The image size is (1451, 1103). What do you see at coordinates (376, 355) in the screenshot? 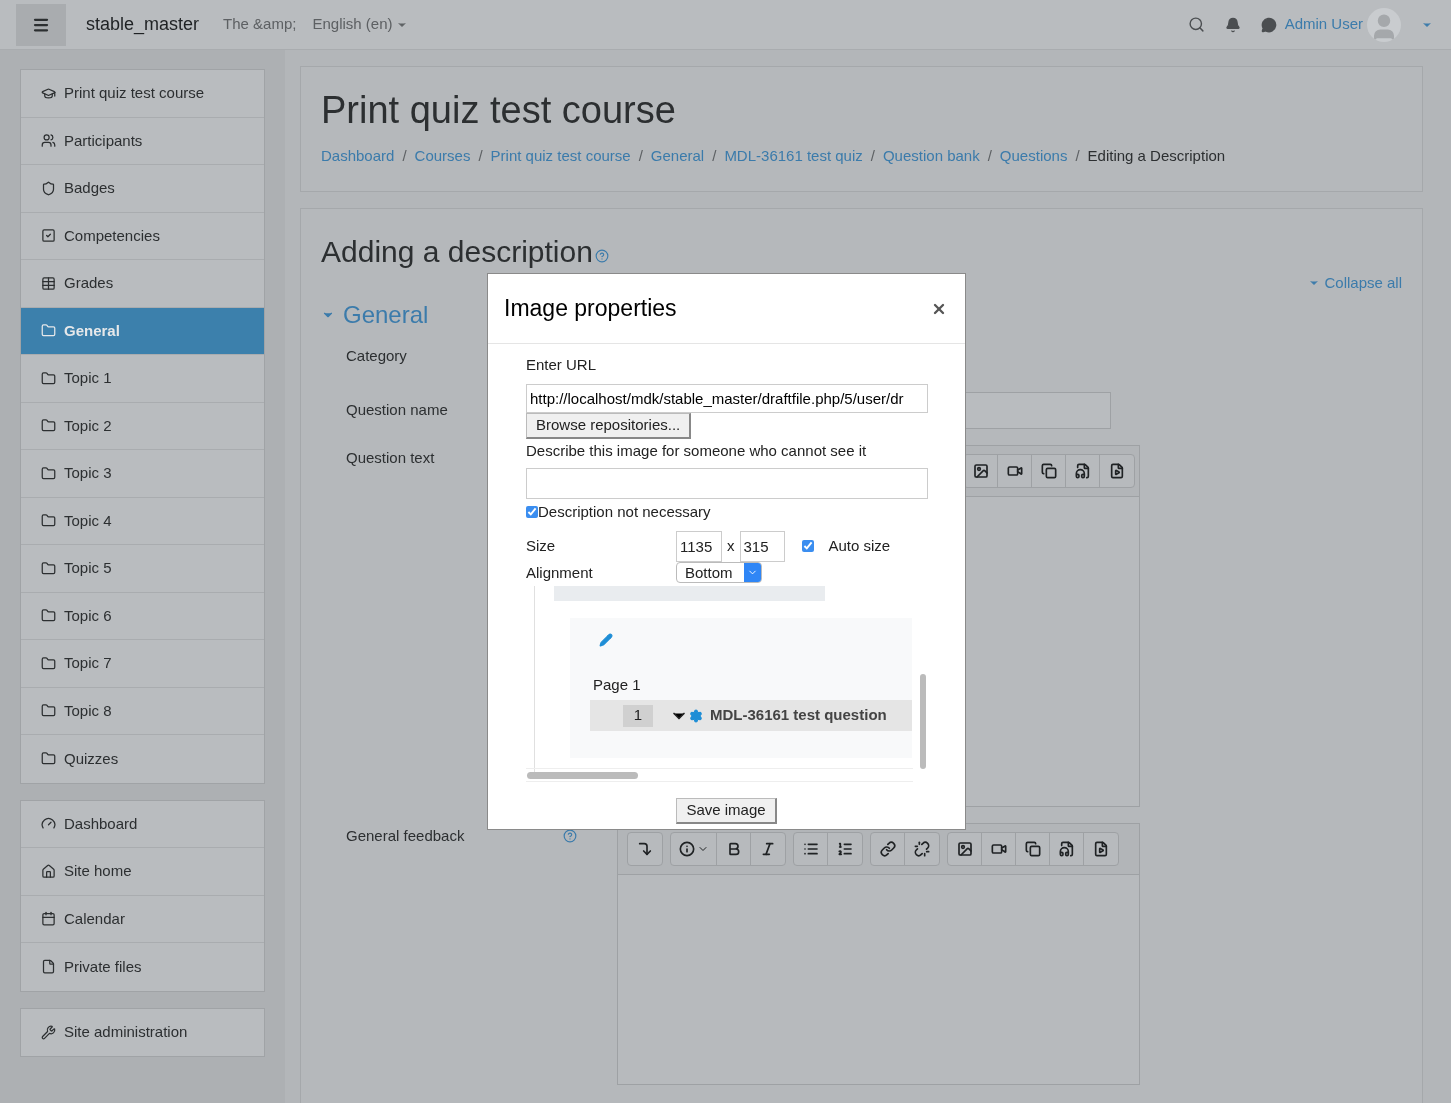
I see `field-label: Category` at bounding box center [376, 355].